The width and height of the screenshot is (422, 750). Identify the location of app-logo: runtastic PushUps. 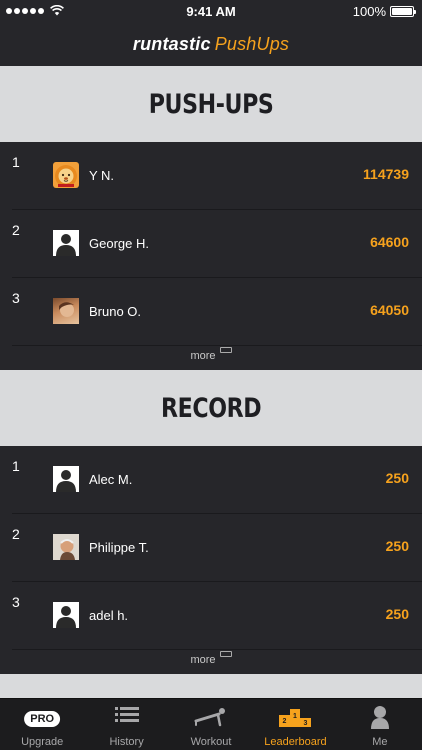
(211, 44).